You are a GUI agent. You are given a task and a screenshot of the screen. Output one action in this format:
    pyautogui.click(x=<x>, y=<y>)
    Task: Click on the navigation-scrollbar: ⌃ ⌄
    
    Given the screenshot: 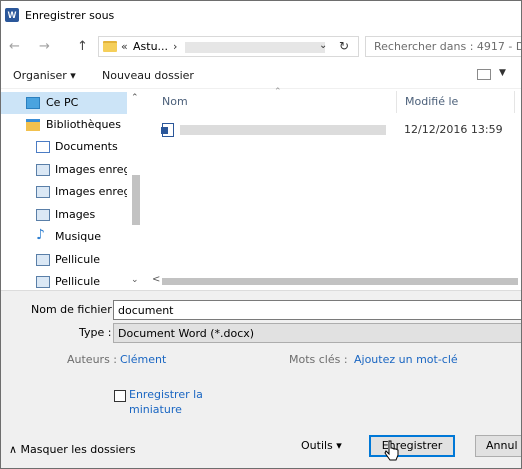 What is the action you would take?
    pyautogui.click(x=136, y=189)
    